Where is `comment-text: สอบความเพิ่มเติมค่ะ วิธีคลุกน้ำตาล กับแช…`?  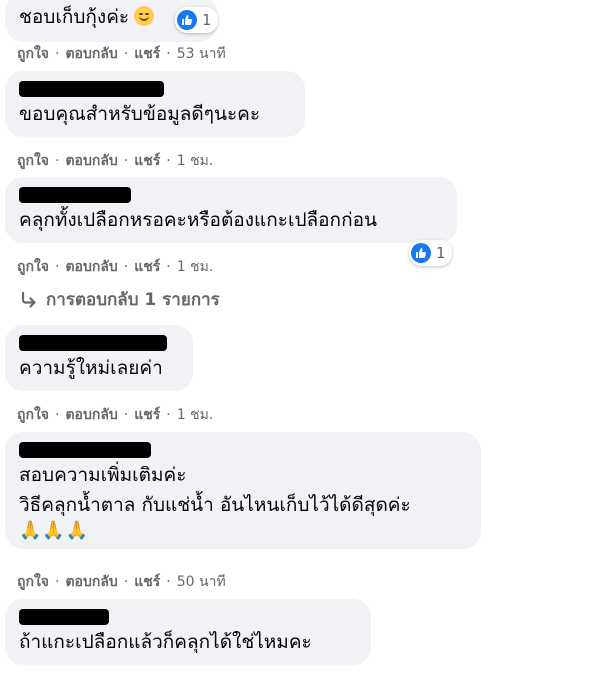 comment-text: สอบความเพิ่มเติมค่ะ วิธีคลุกน้ำตาล กับแช… is located at coordinates (215, 490).